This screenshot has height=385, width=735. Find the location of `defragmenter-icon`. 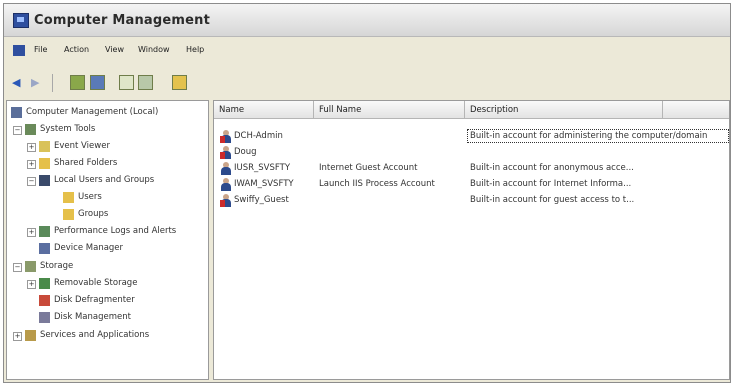

defragmenter-icon is located at coordinates (44, 300).